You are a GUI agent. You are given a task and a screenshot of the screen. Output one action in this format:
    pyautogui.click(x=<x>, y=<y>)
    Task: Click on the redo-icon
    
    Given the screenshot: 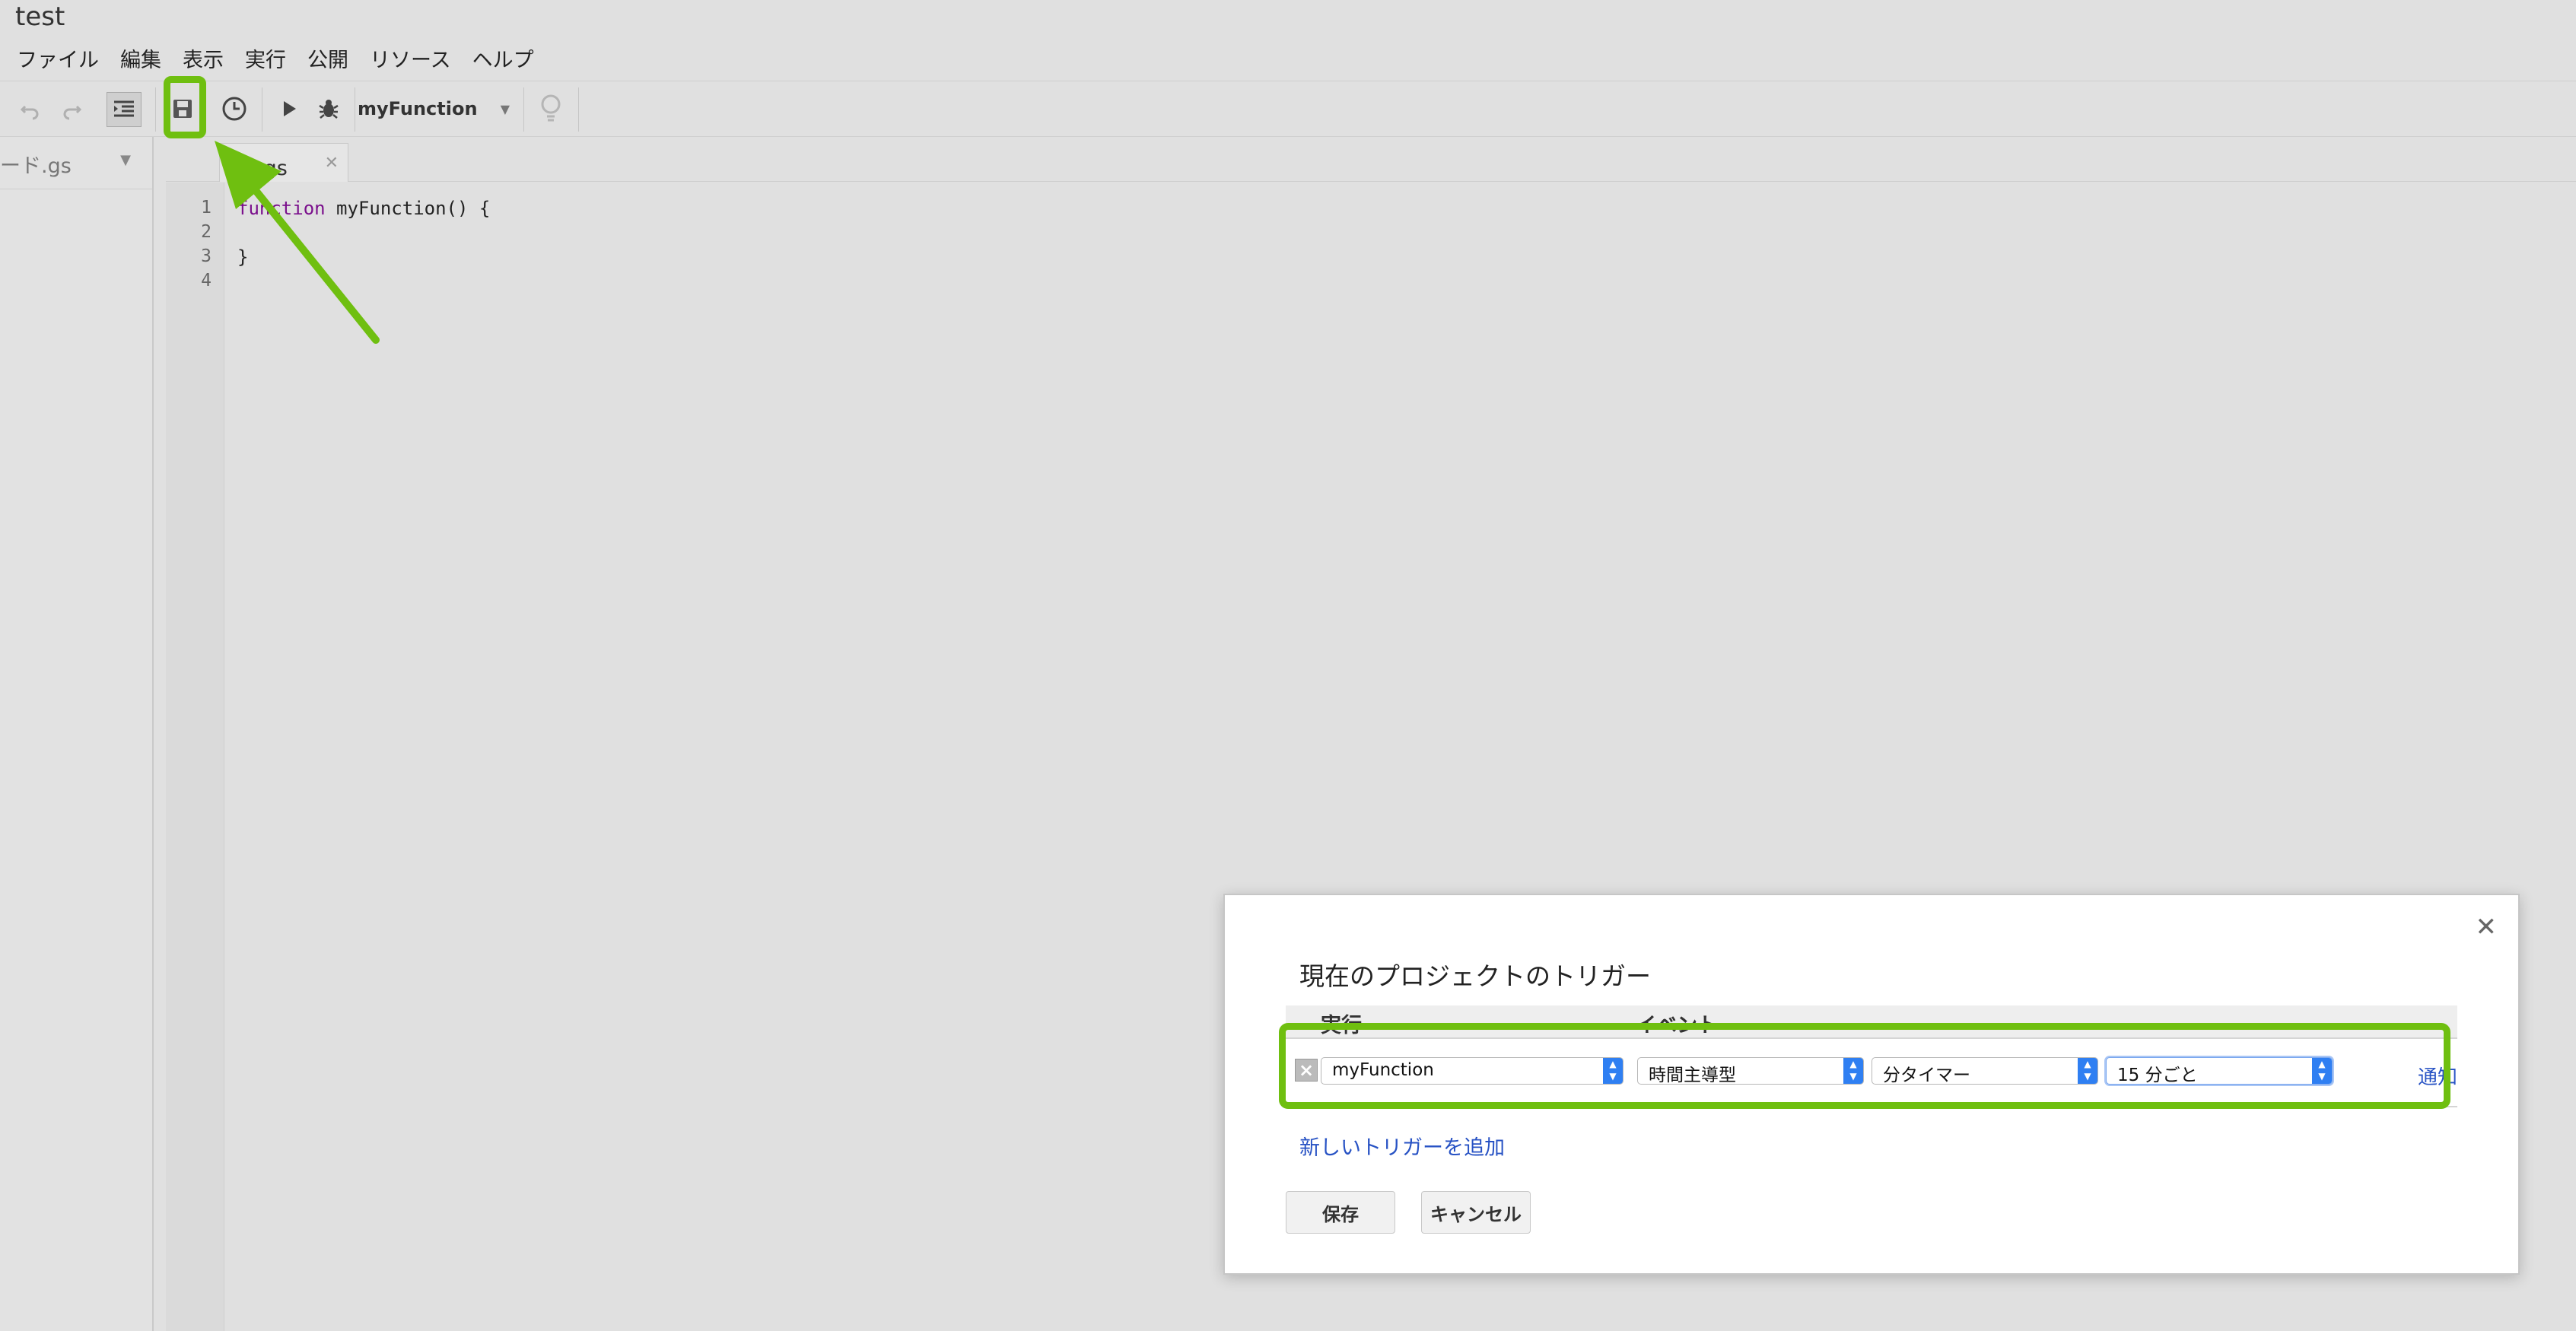 What is the action you would take?
    pyautogui.click(x=71, y=108)
    